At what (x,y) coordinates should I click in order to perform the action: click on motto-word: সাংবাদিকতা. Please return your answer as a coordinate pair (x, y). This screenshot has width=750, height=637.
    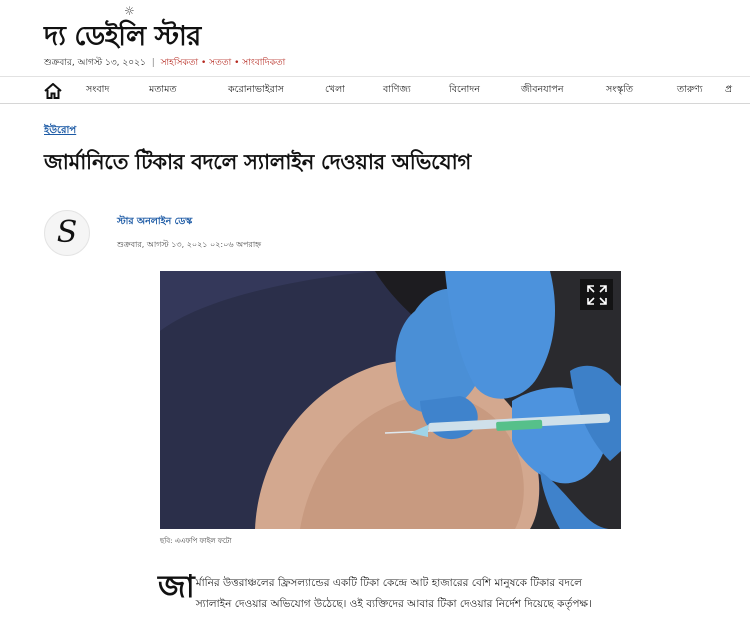
    Looking at the image, I should click on (264, 63).